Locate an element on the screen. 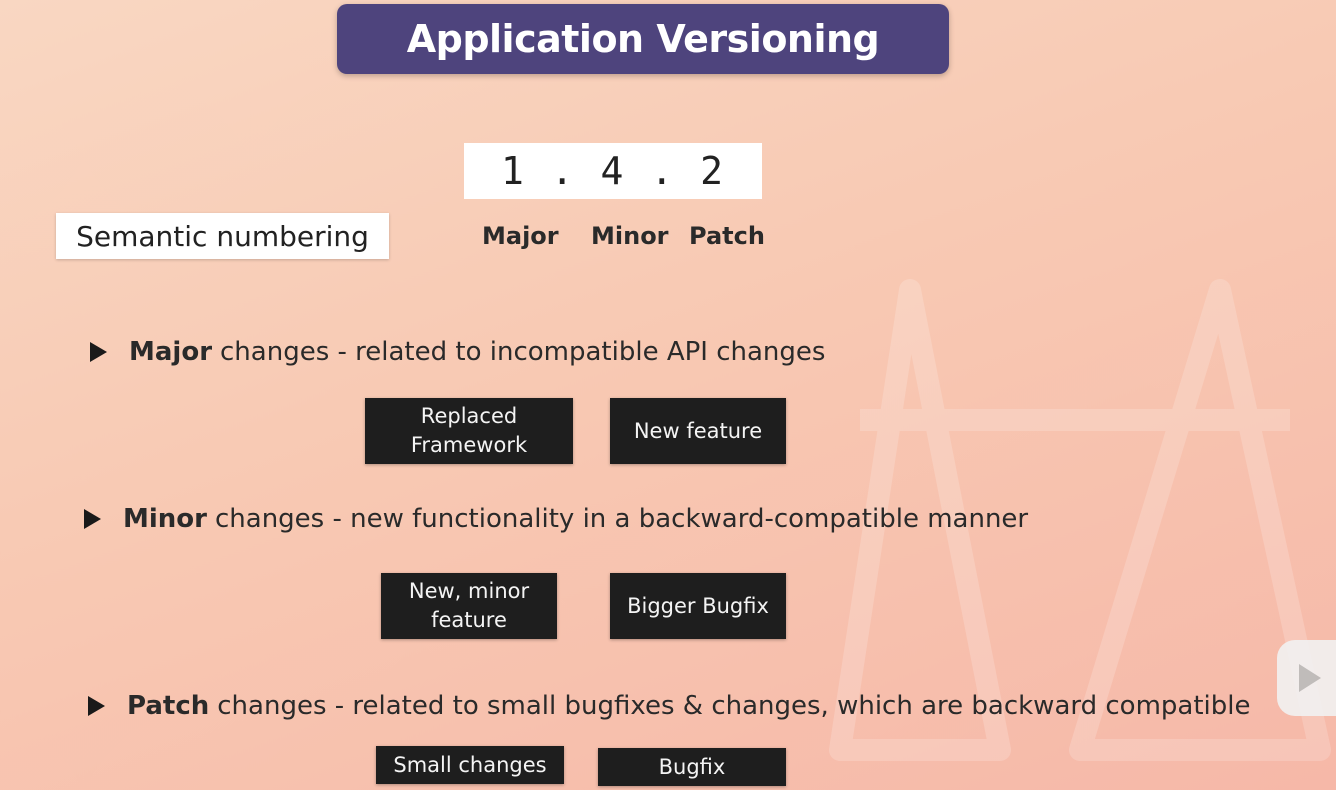 The image size is (1336, 790). page-title: Application Versioning is located at coordinates (643, 39).